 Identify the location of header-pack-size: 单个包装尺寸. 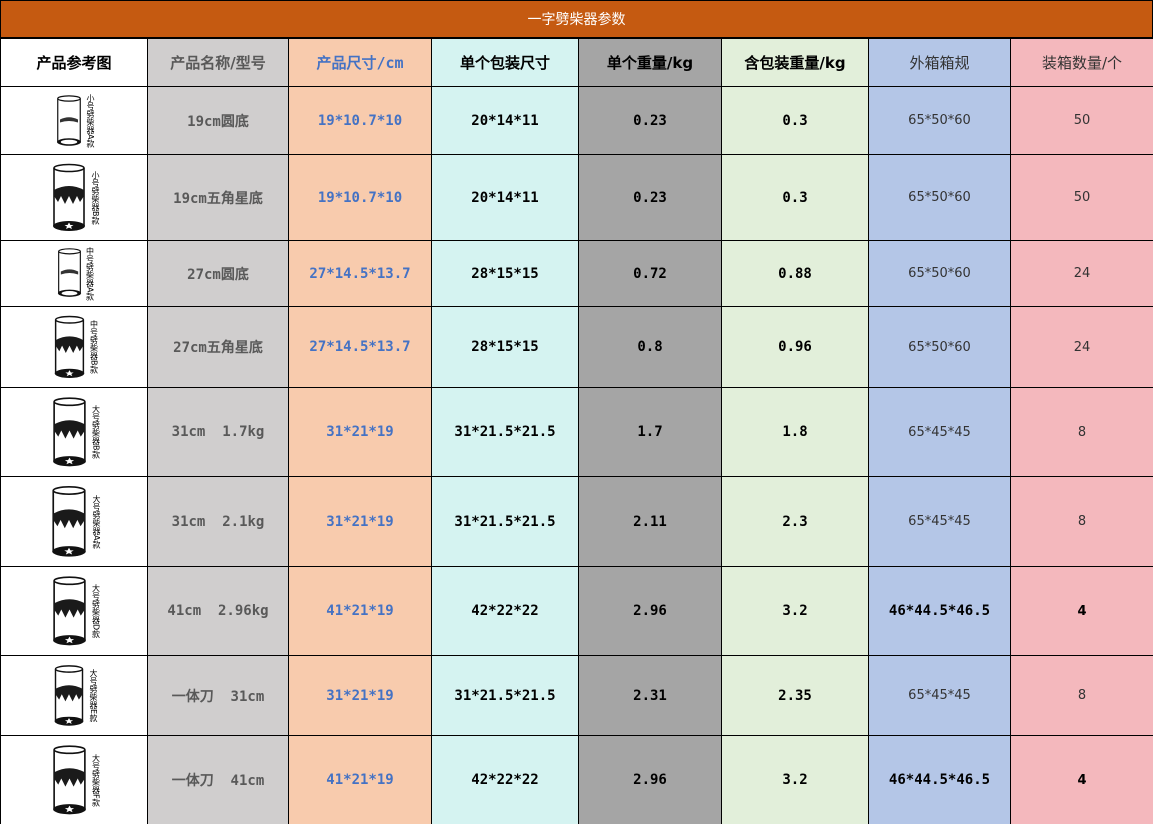
(505, 62).